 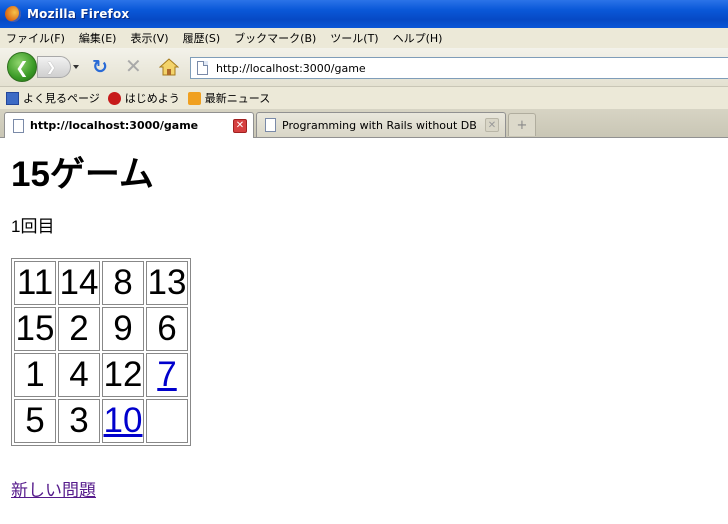 I want to click on most-visited-icon, so click(x=12, y=98).